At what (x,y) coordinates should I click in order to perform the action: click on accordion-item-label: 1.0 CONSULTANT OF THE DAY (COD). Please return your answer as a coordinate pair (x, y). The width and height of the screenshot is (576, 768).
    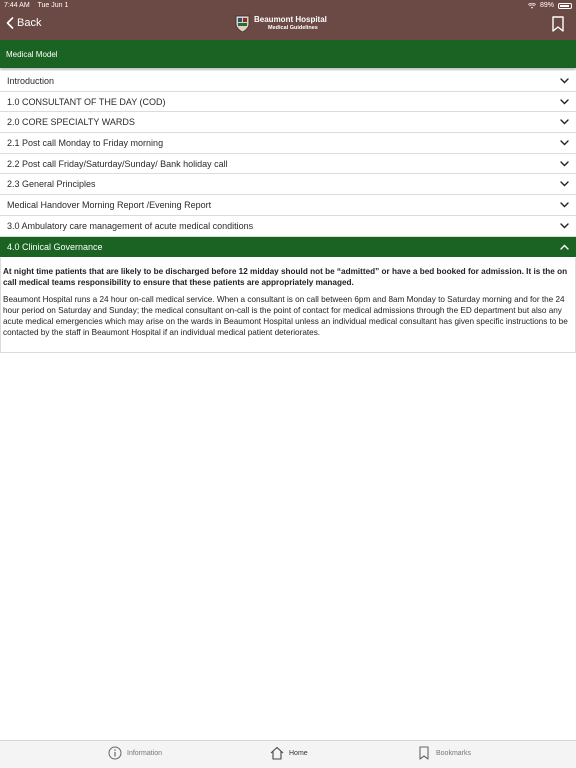
    Looking at the image, I should click on (86, 101).